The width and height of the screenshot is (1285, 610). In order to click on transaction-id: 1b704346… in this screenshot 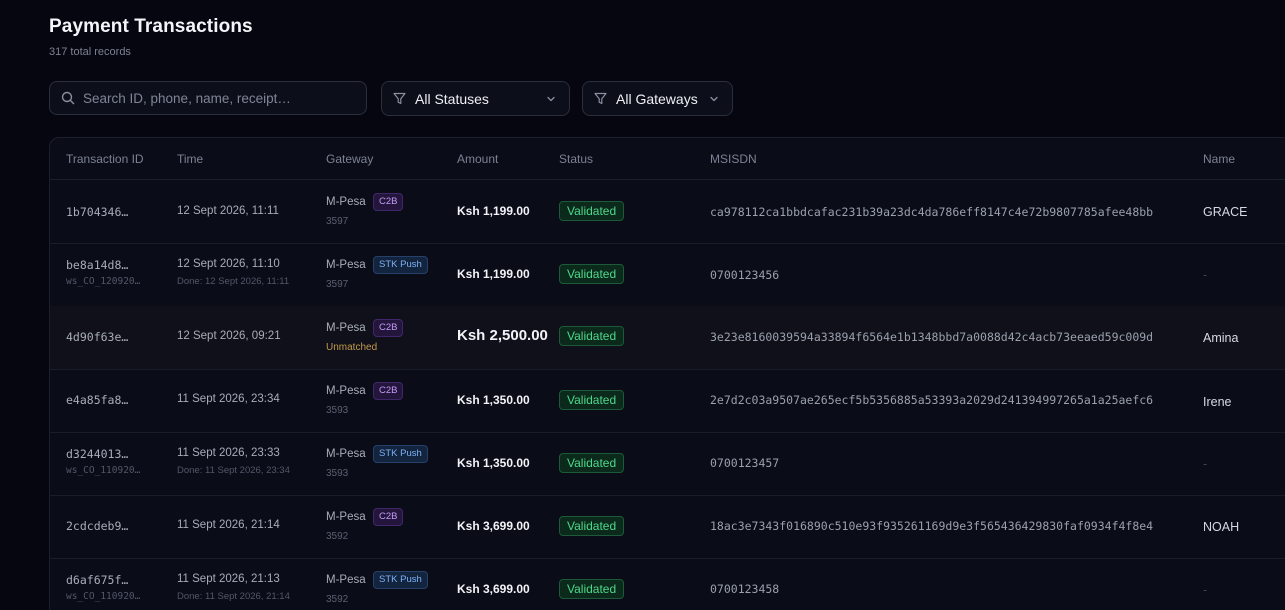, I will do `click(97, 212)`.